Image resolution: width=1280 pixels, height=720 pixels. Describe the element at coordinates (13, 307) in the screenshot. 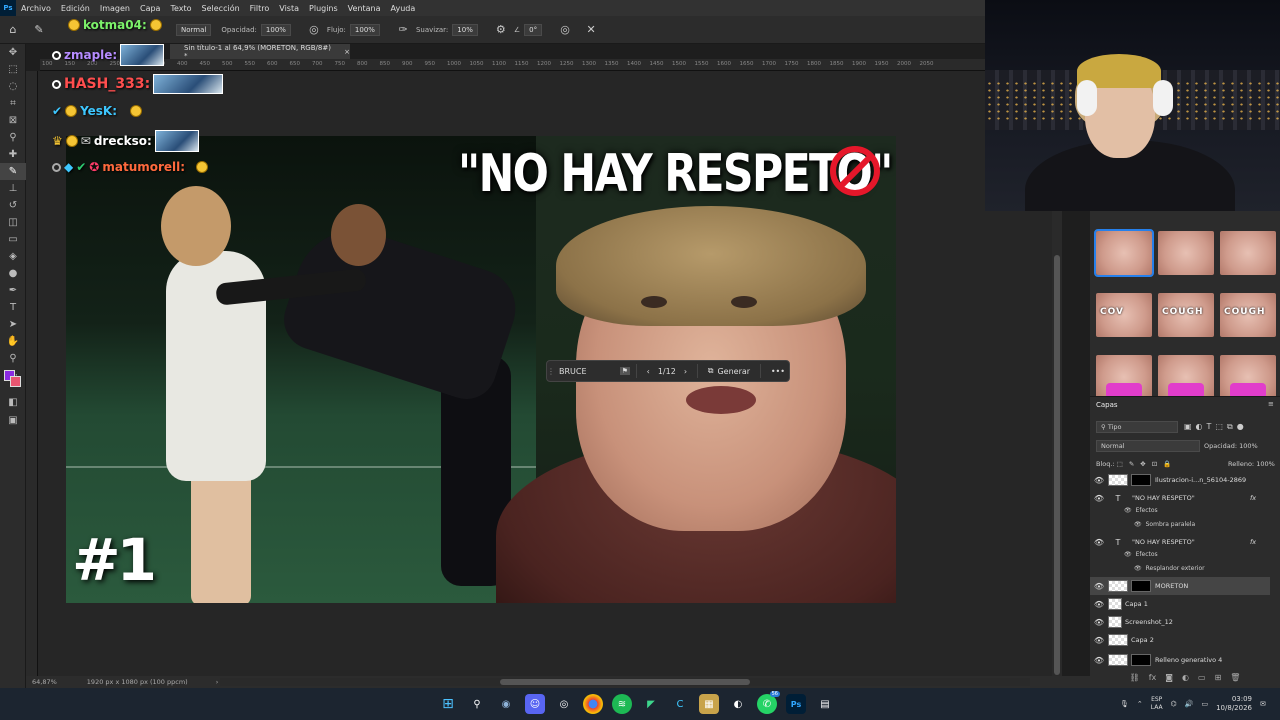

I see `type-tool-icon: T` at that location.